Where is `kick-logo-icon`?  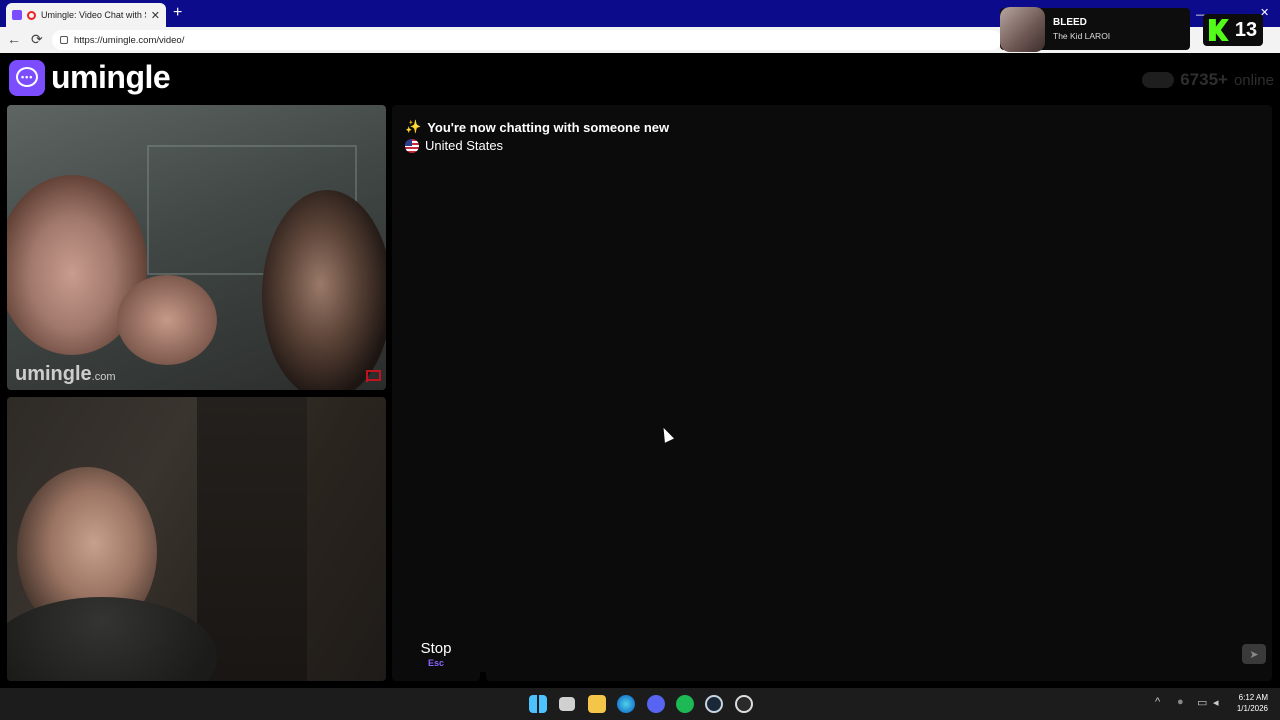 kick-logo-icon is located at coordinates (1218, 30).